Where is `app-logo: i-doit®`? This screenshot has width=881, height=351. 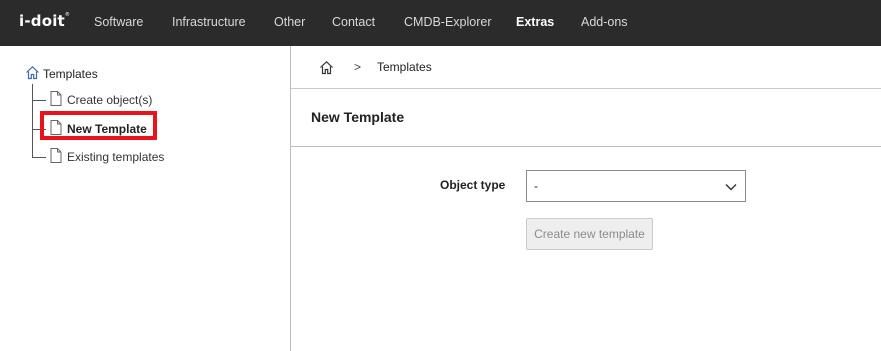 app-logo: i-doit® is located at coordinates (44, 21).